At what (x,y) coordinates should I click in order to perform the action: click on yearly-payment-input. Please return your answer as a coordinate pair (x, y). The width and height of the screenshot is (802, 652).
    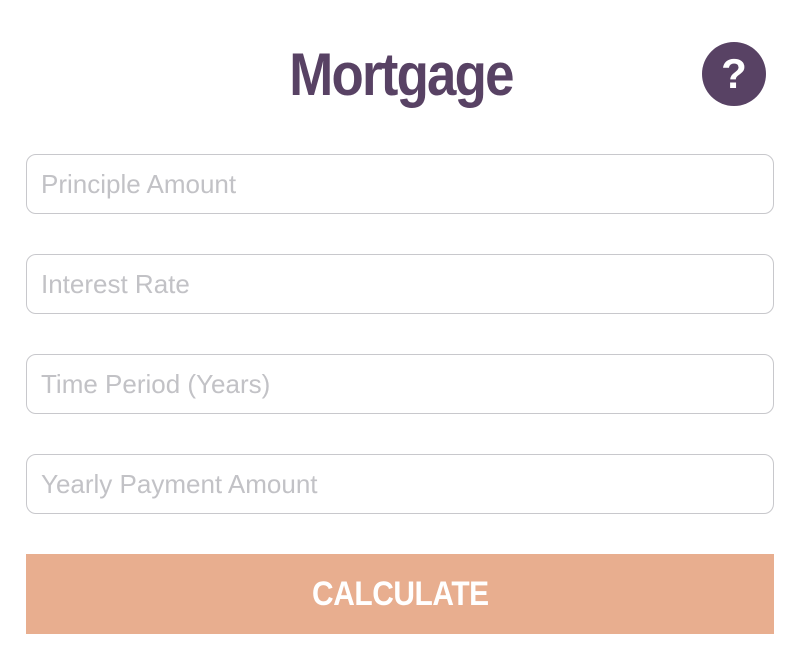
    Looking at the image, I should click on (400, 484).